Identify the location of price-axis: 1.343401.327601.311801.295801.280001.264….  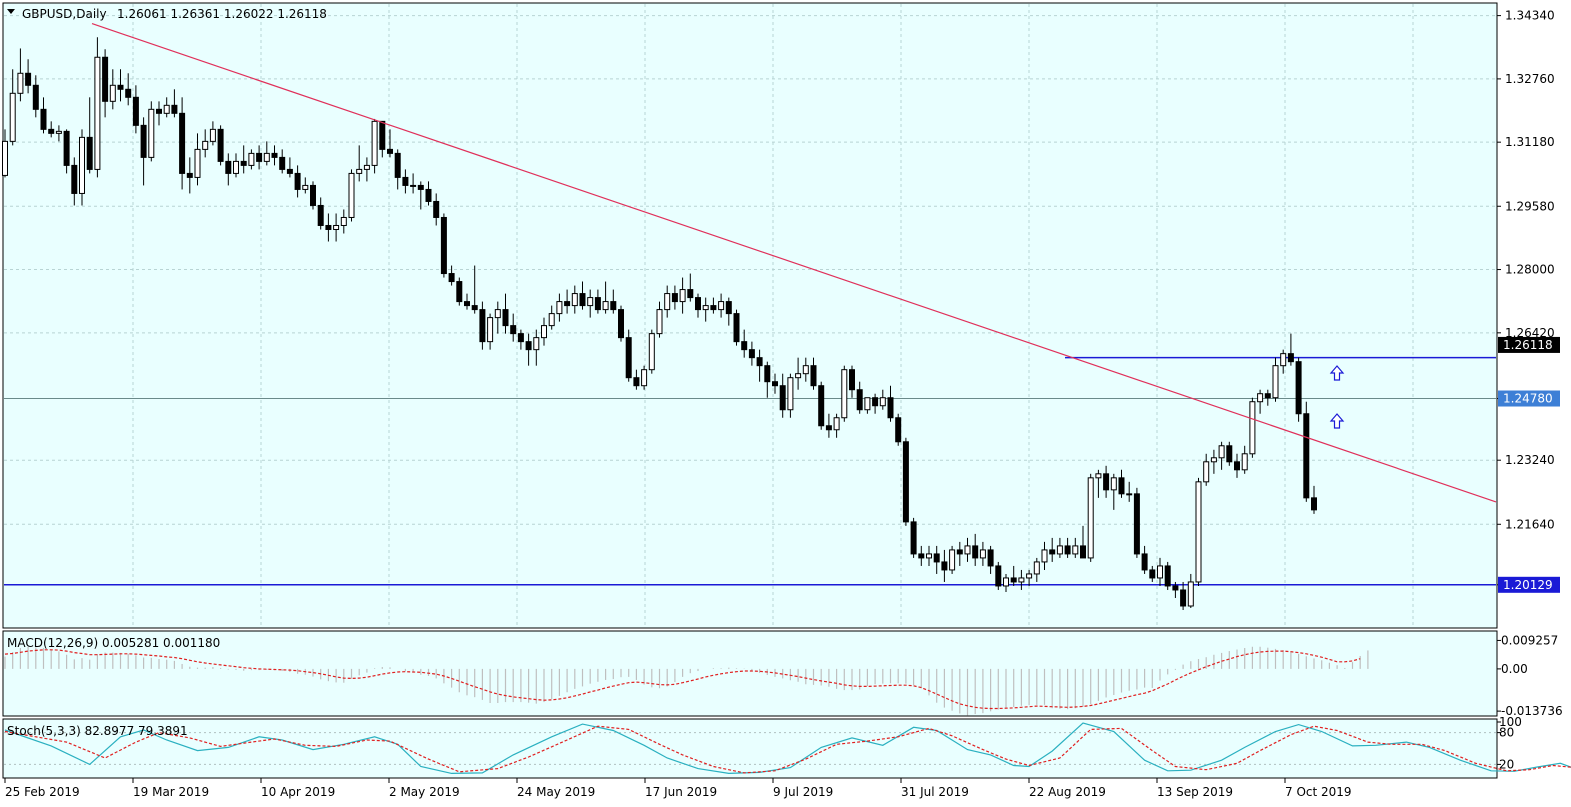
(1528, 301).